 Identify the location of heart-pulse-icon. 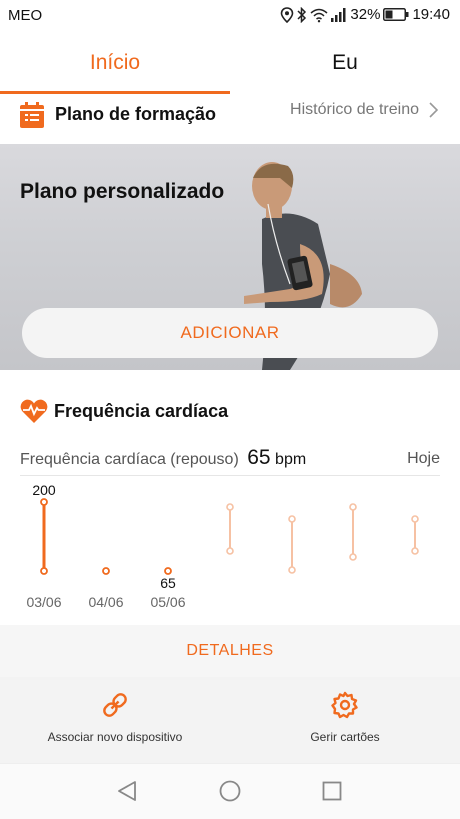
(34, 411).